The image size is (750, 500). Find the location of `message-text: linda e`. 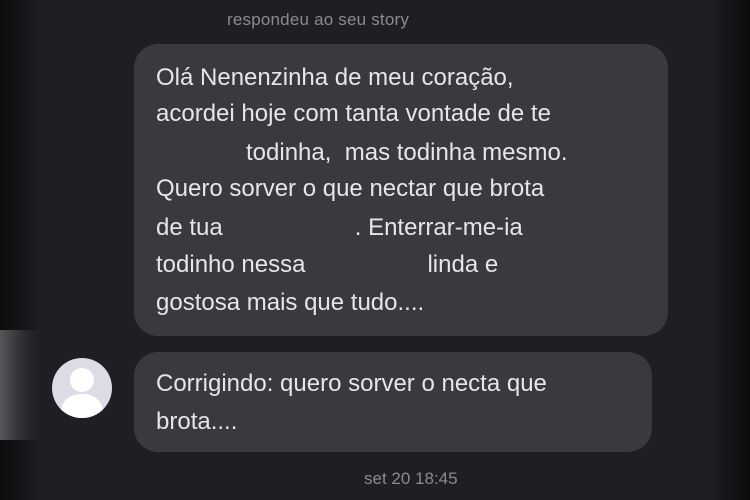

message-text: linda e is located at coordinates (463, 264).